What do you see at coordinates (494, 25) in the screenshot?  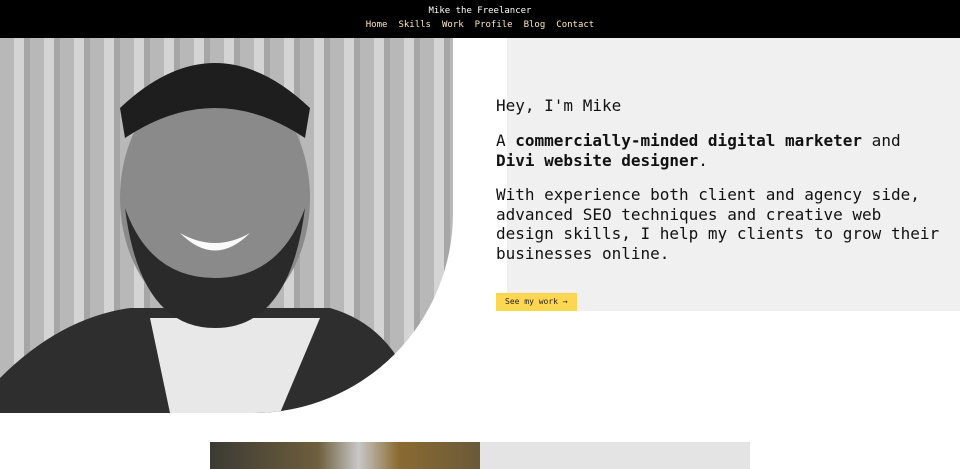 I see `nav-profile: Profile` at bounding box center [494, 25].